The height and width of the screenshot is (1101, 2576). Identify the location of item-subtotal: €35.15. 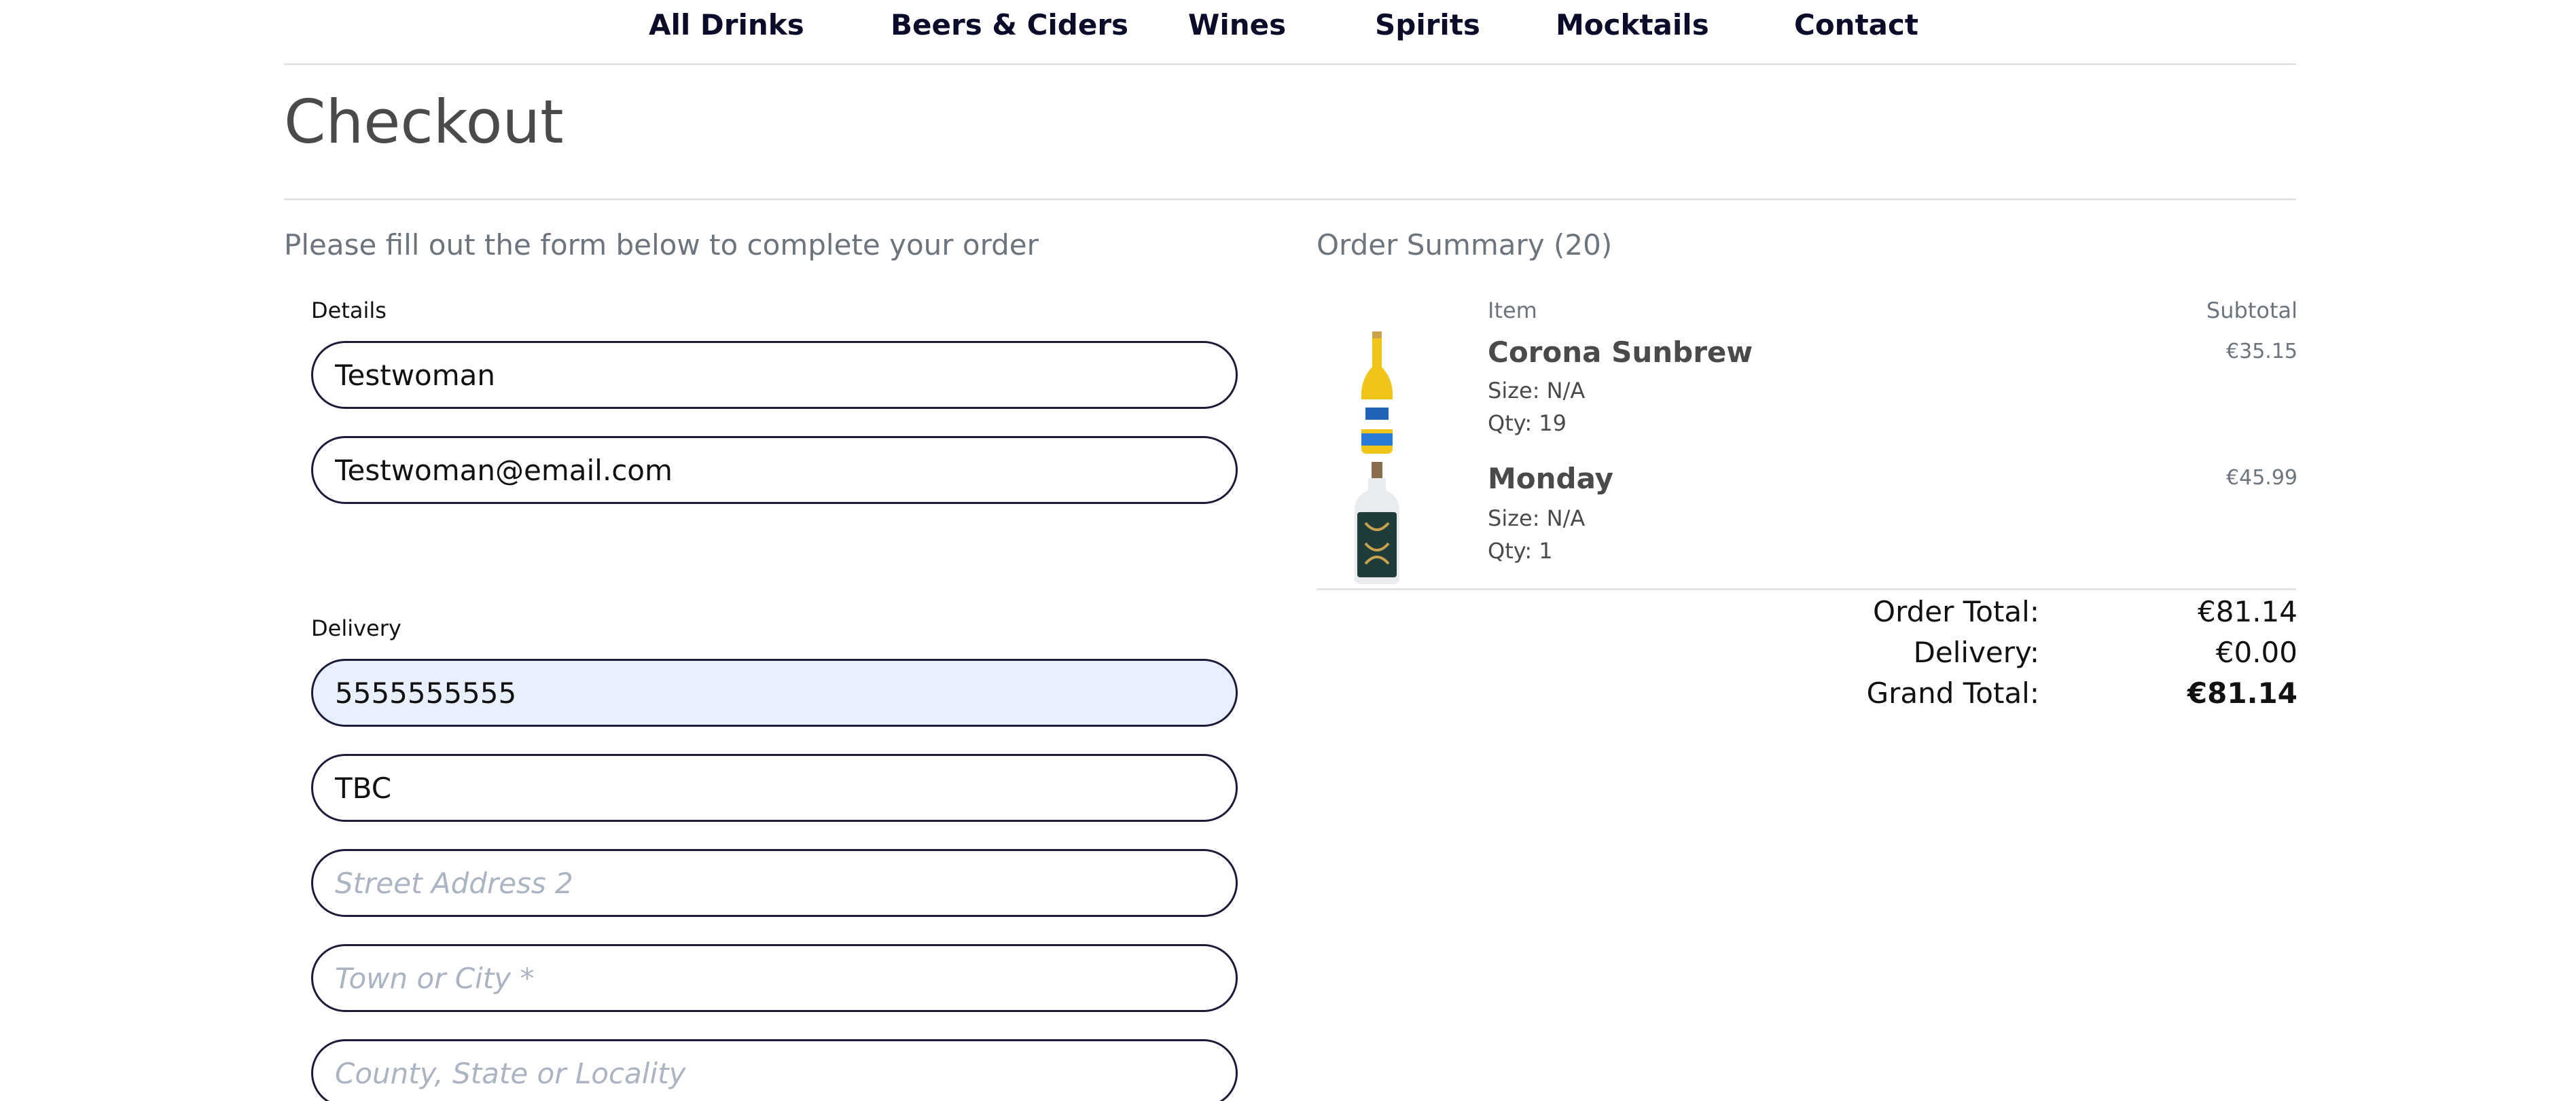
(2261, 351).